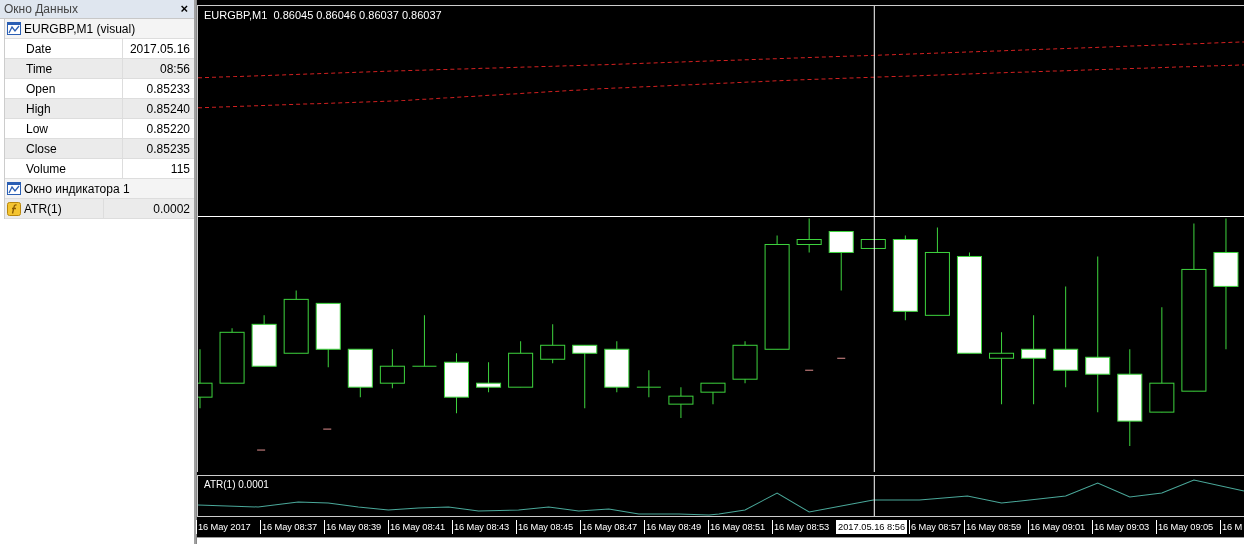  I want to click on row-value: 0.85235, so click(168, 149).